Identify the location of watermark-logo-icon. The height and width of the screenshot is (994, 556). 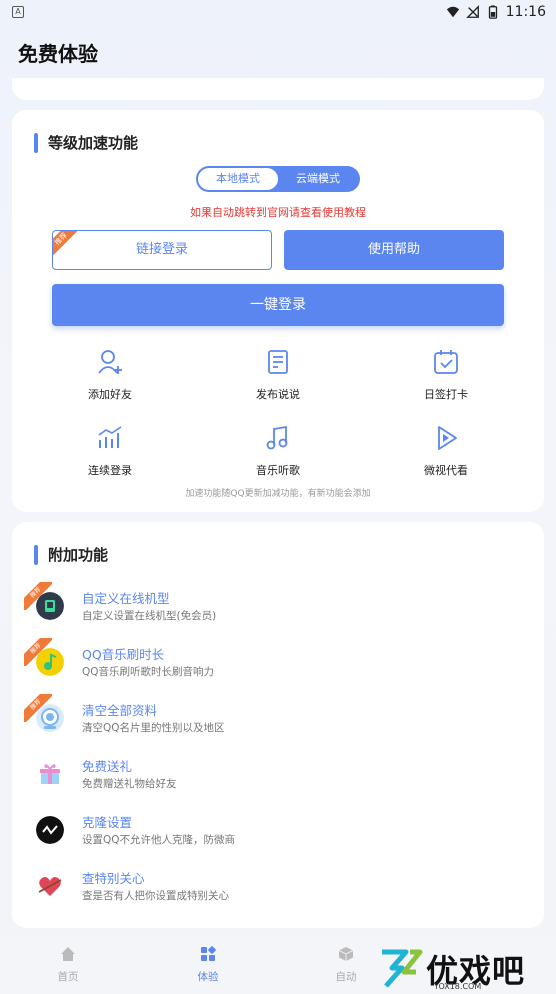
(402, 968).